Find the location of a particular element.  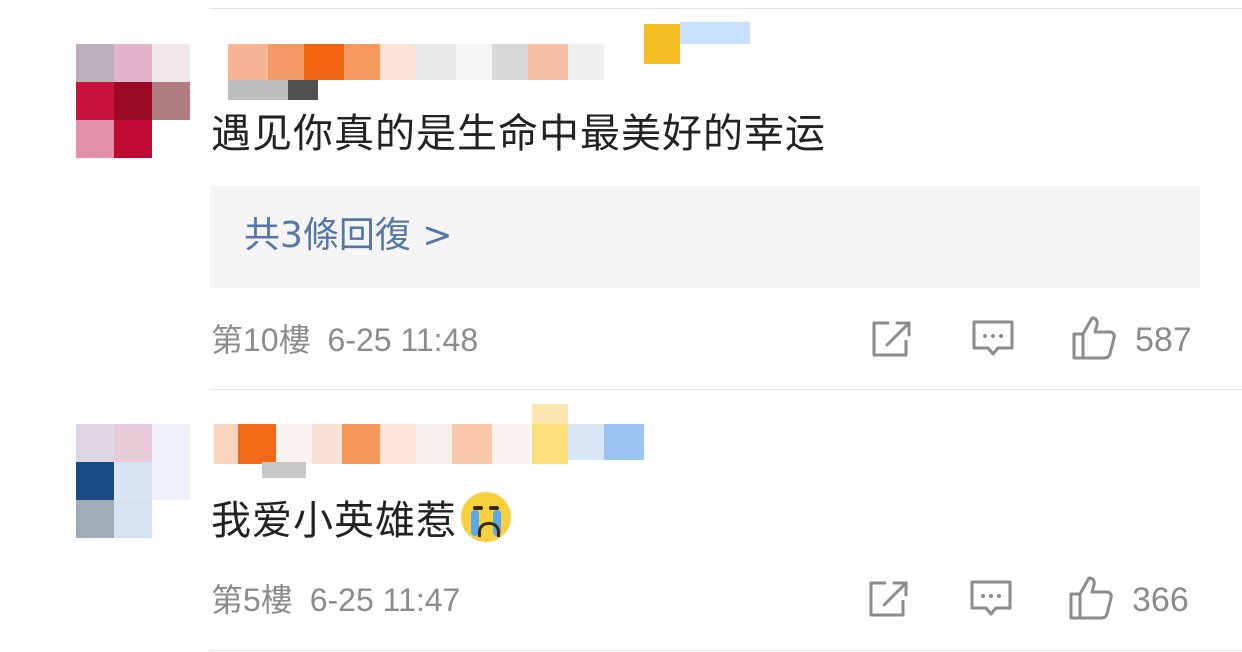

comment-text: 我爱小英雄惹 is located at coordinates (361, 518).